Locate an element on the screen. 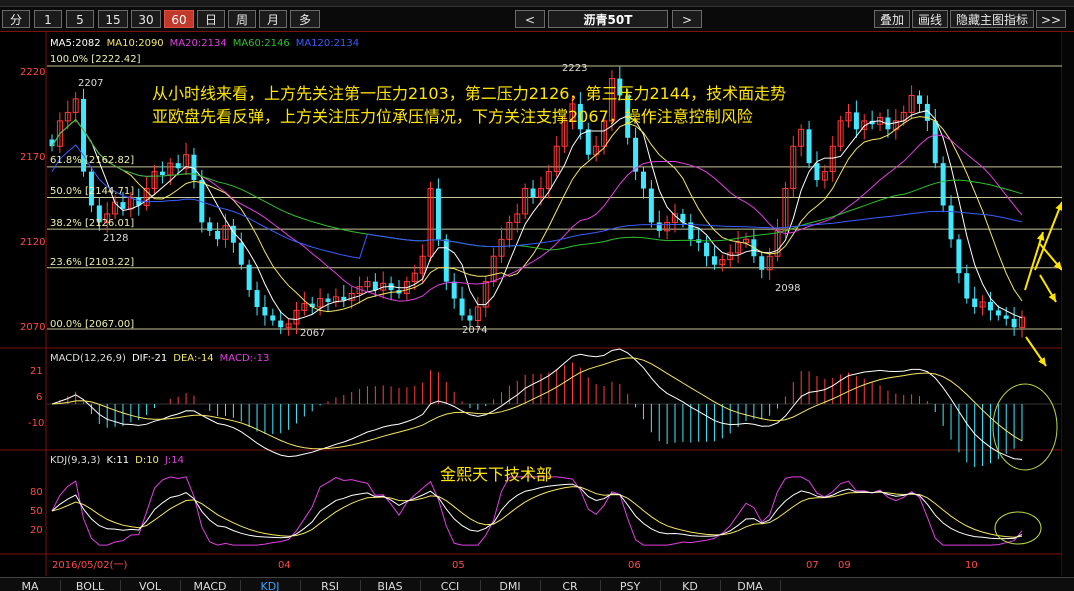 Image resolution: width=1074 pixels, height=591 pixels. kdj-tick-20: 20 is located at coordinates (36, 530).